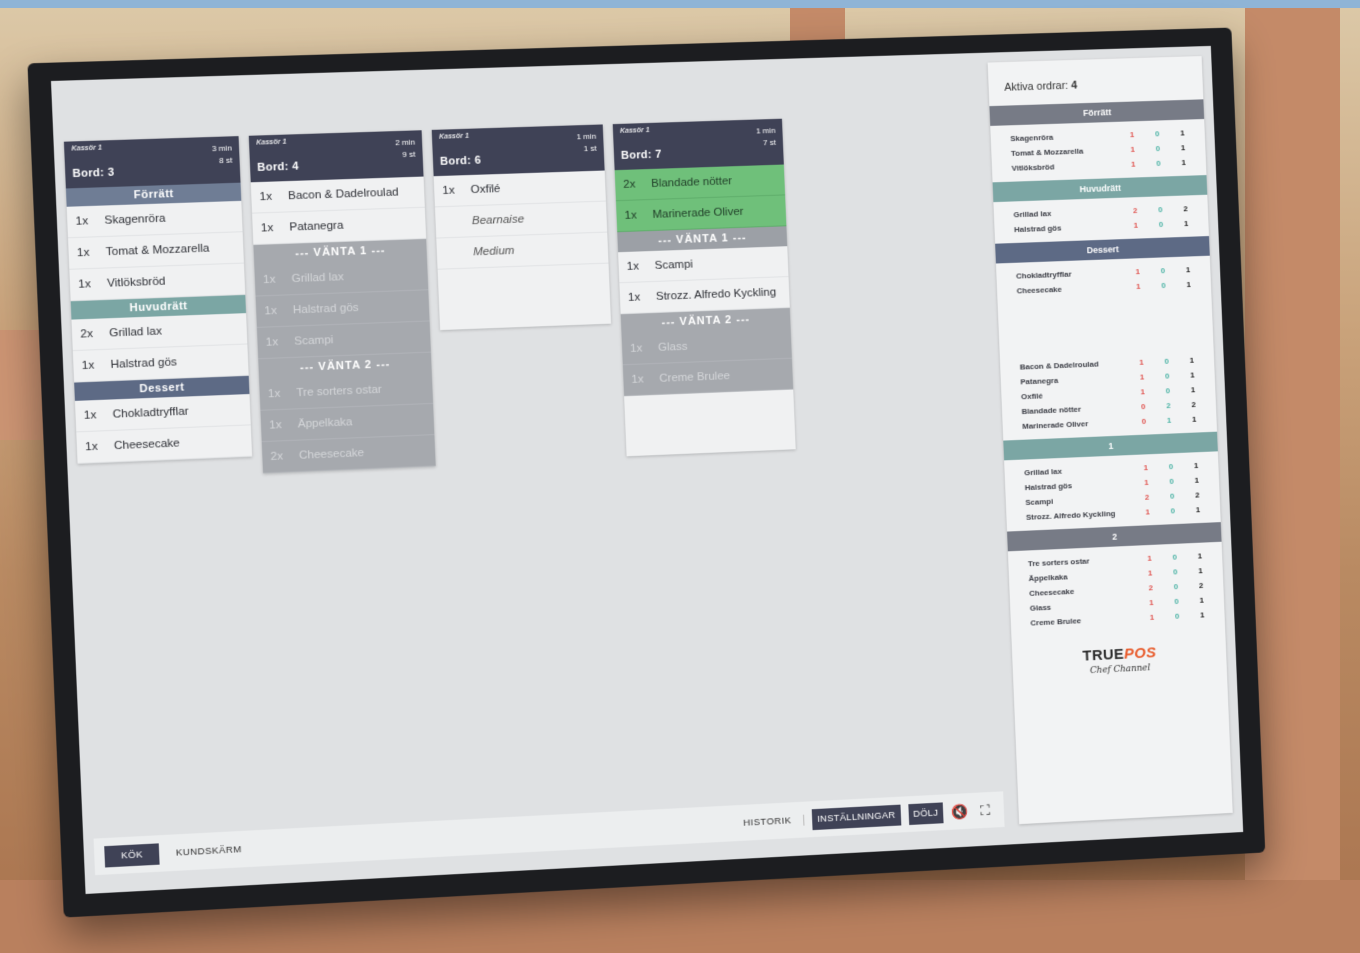 This screenshot has height=953, width=1360. I want to click on order-item: 2x Cheesecake, so click(348, 454).